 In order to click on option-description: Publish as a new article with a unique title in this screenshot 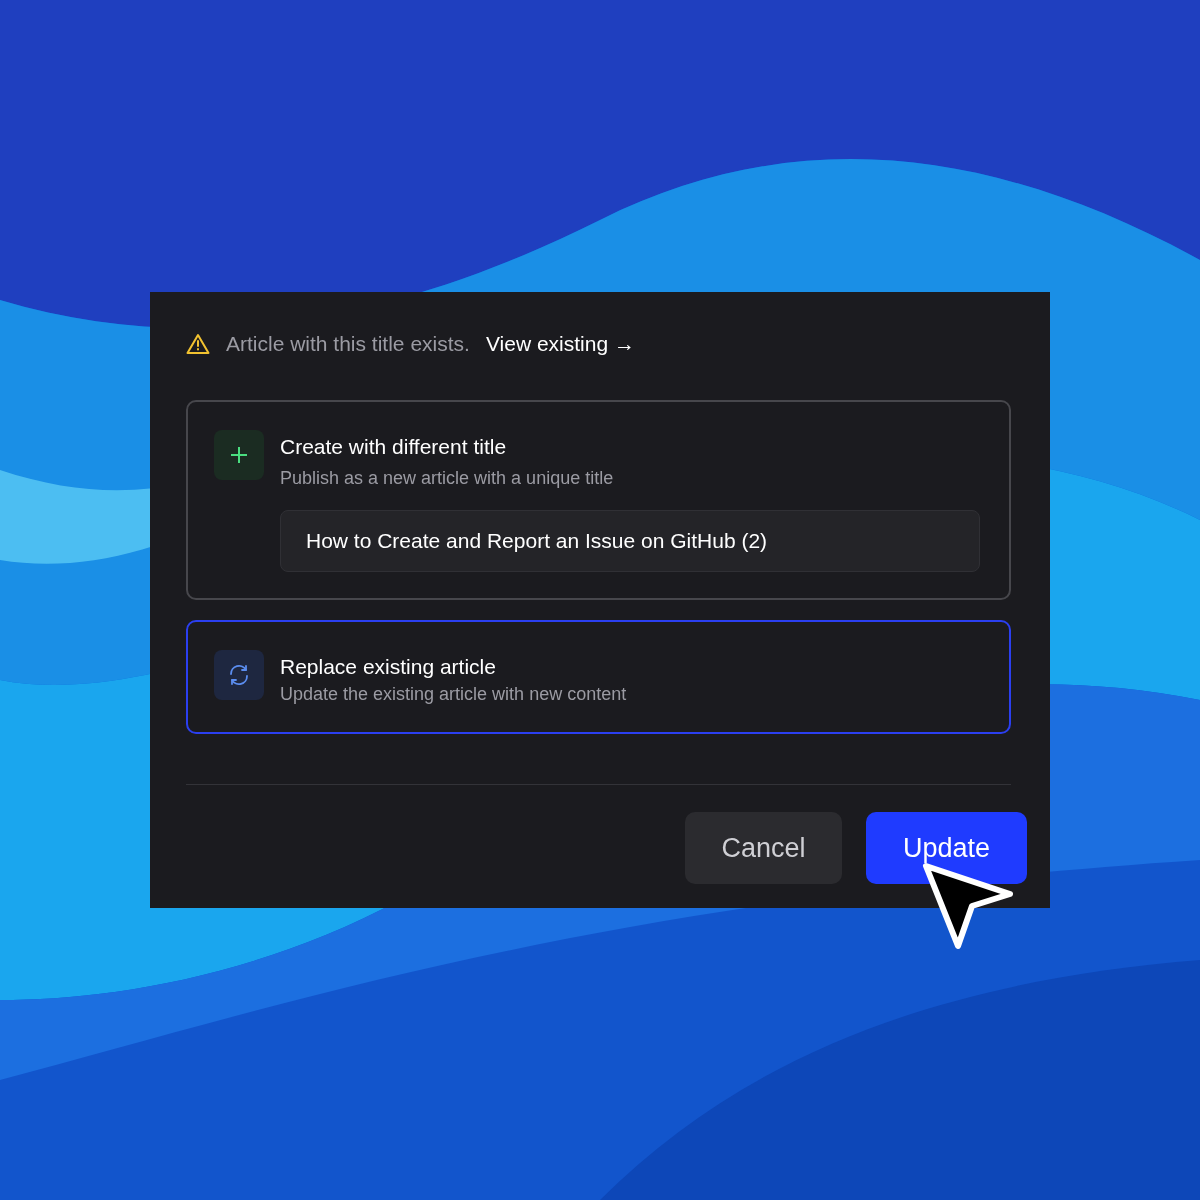, I will do `click(447, 478)`.